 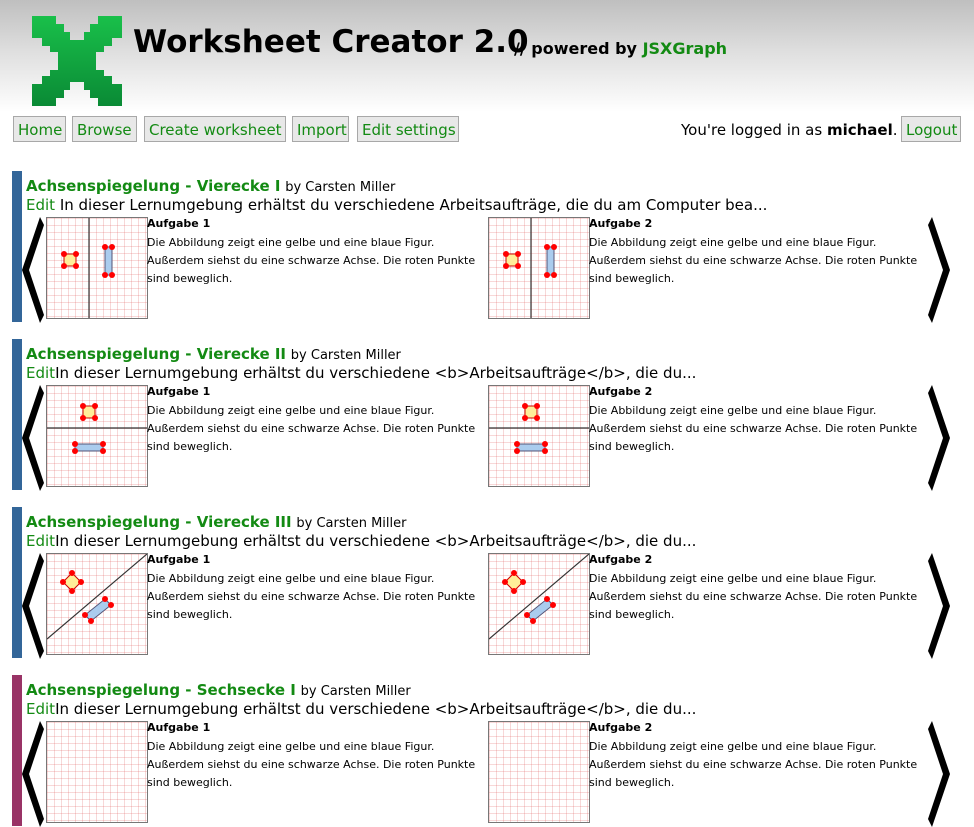 What do you see at coordinates (159, 522) in the screenshot?
I see `worksheet-title-link: Achsenspiegelung - Vierecke III` at bounding box center [159, 522].